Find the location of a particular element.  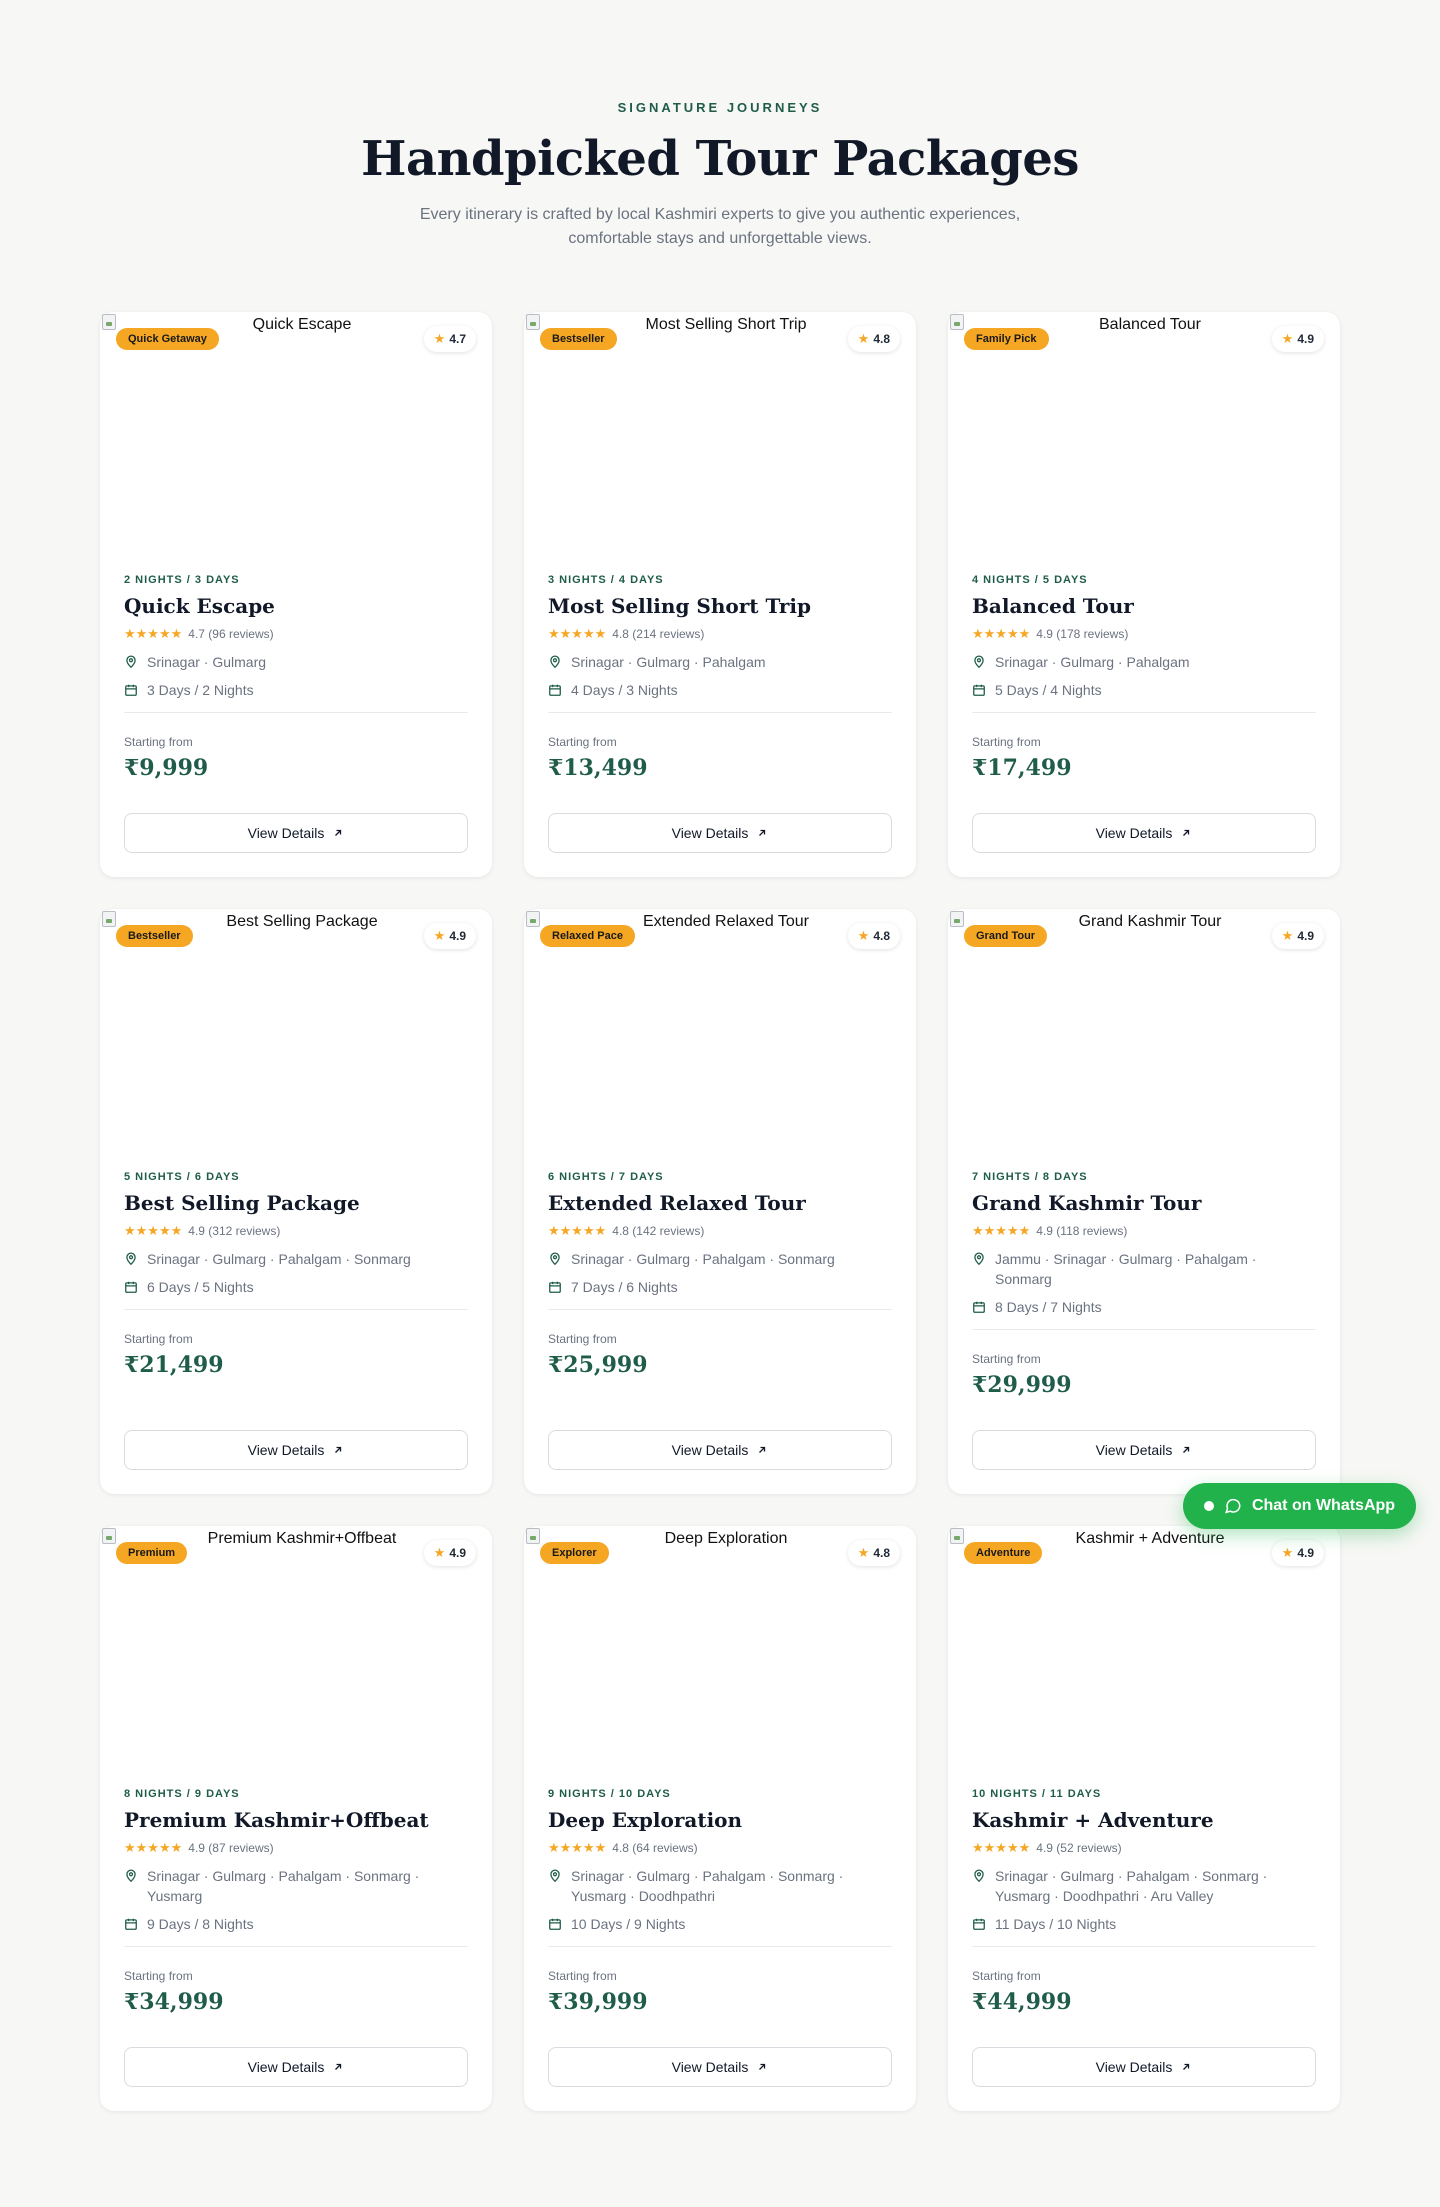

package-name: Premium Kashmir+Offbeat is located at coordinates (296, 1820).